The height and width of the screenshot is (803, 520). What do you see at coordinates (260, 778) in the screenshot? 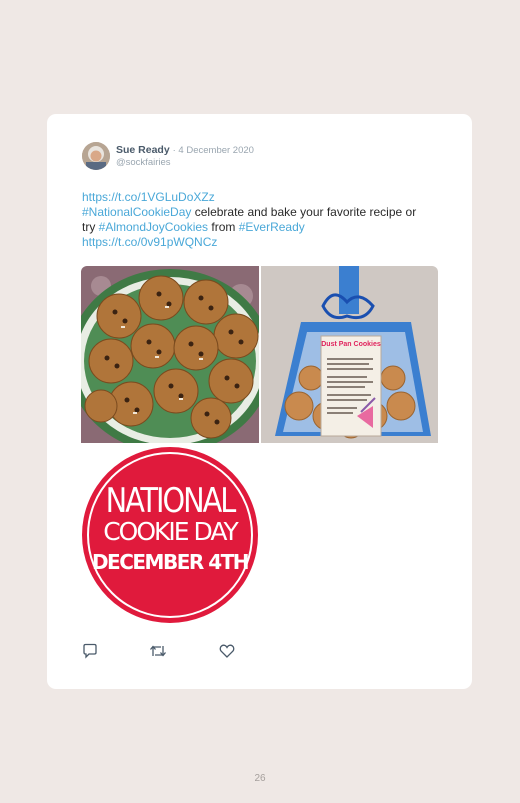
I see `page-number: 26` at bounding box center [260, 778].